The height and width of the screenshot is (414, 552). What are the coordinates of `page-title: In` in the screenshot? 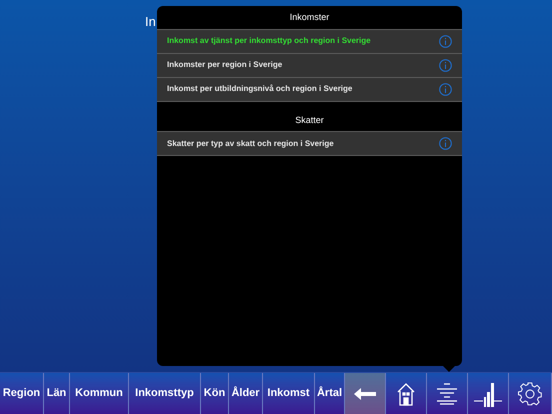 It's located at (150, 21).